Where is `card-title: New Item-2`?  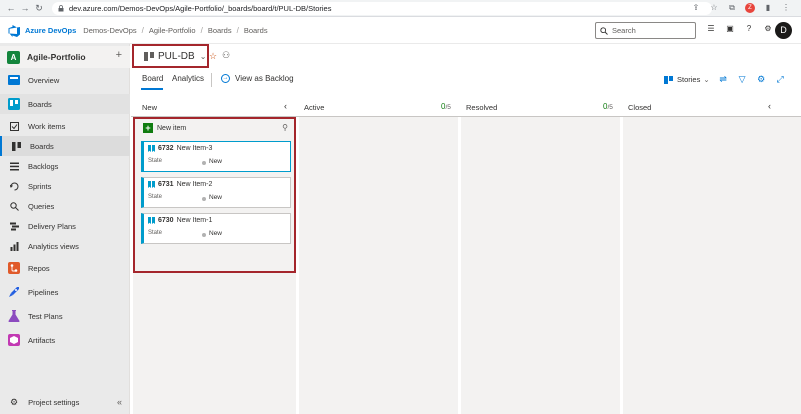 card-title: New Item-2 is located at coordinates (195, 184).